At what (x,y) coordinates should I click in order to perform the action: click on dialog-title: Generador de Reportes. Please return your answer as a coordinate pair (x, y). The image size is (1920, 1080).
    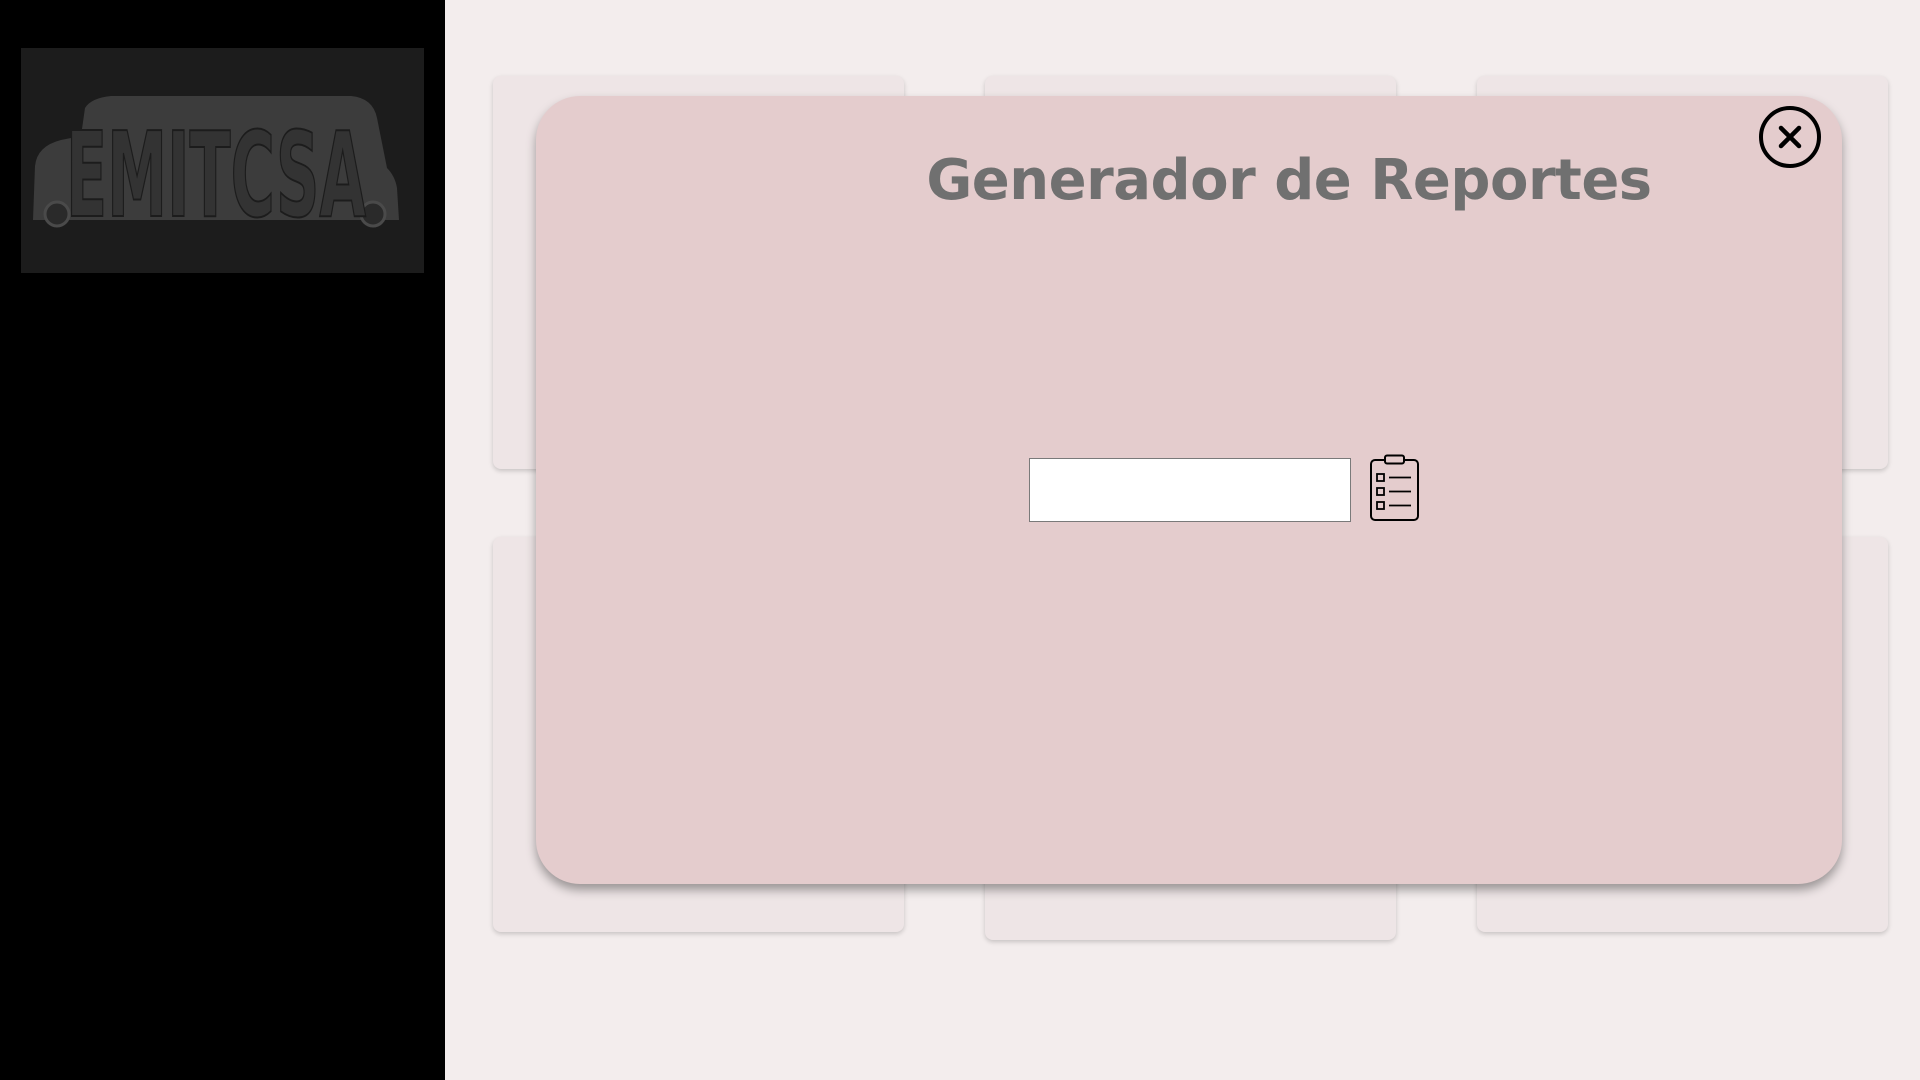
    Looking at the image, I should click on (1289, 180).